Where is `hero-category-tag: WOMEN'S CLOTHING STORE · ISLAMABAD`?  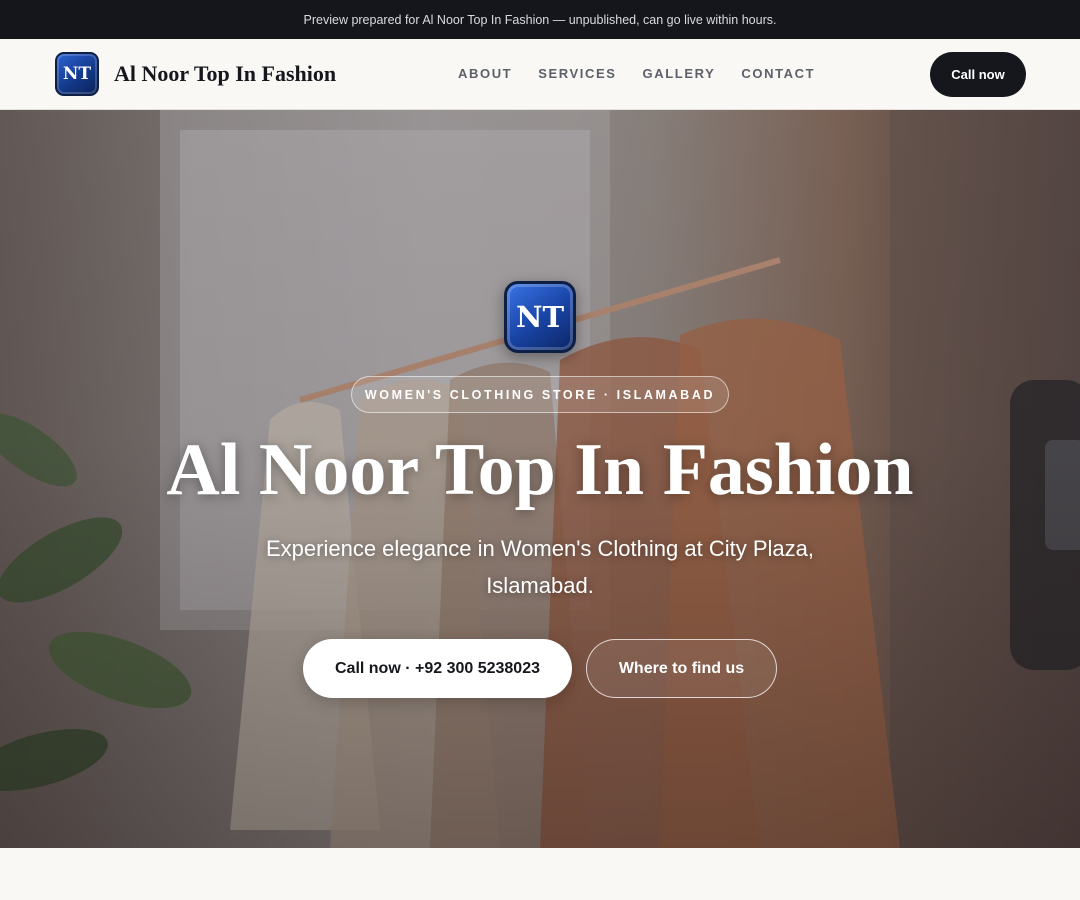 hero-category-tag: WOMEN'S CLOTHING STORE · ISLAMABAD is located at coordinates (540, 394).